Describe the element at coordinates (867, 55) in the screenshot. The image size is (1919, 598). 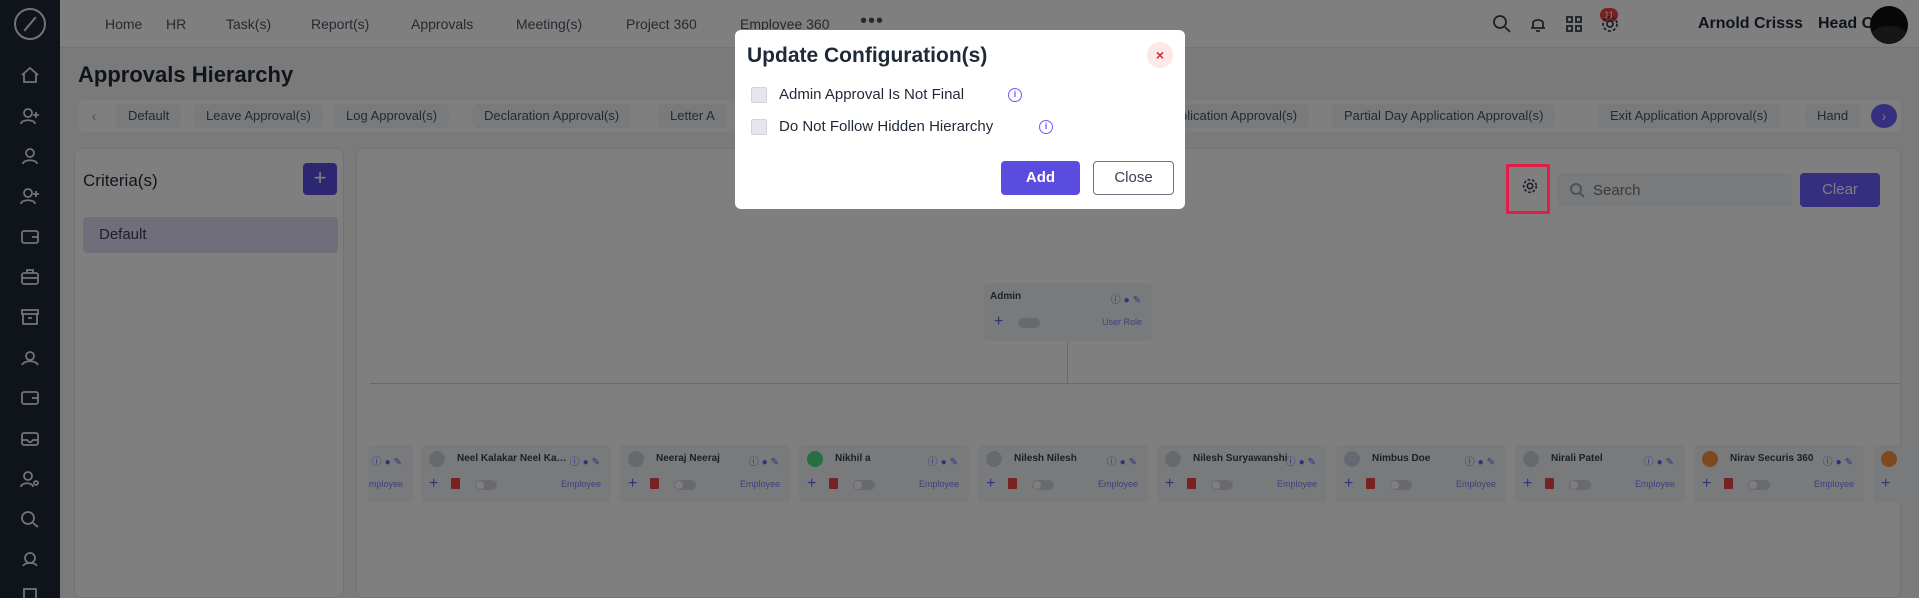
I see `modal-title: Update Configuration(s)` at that location.